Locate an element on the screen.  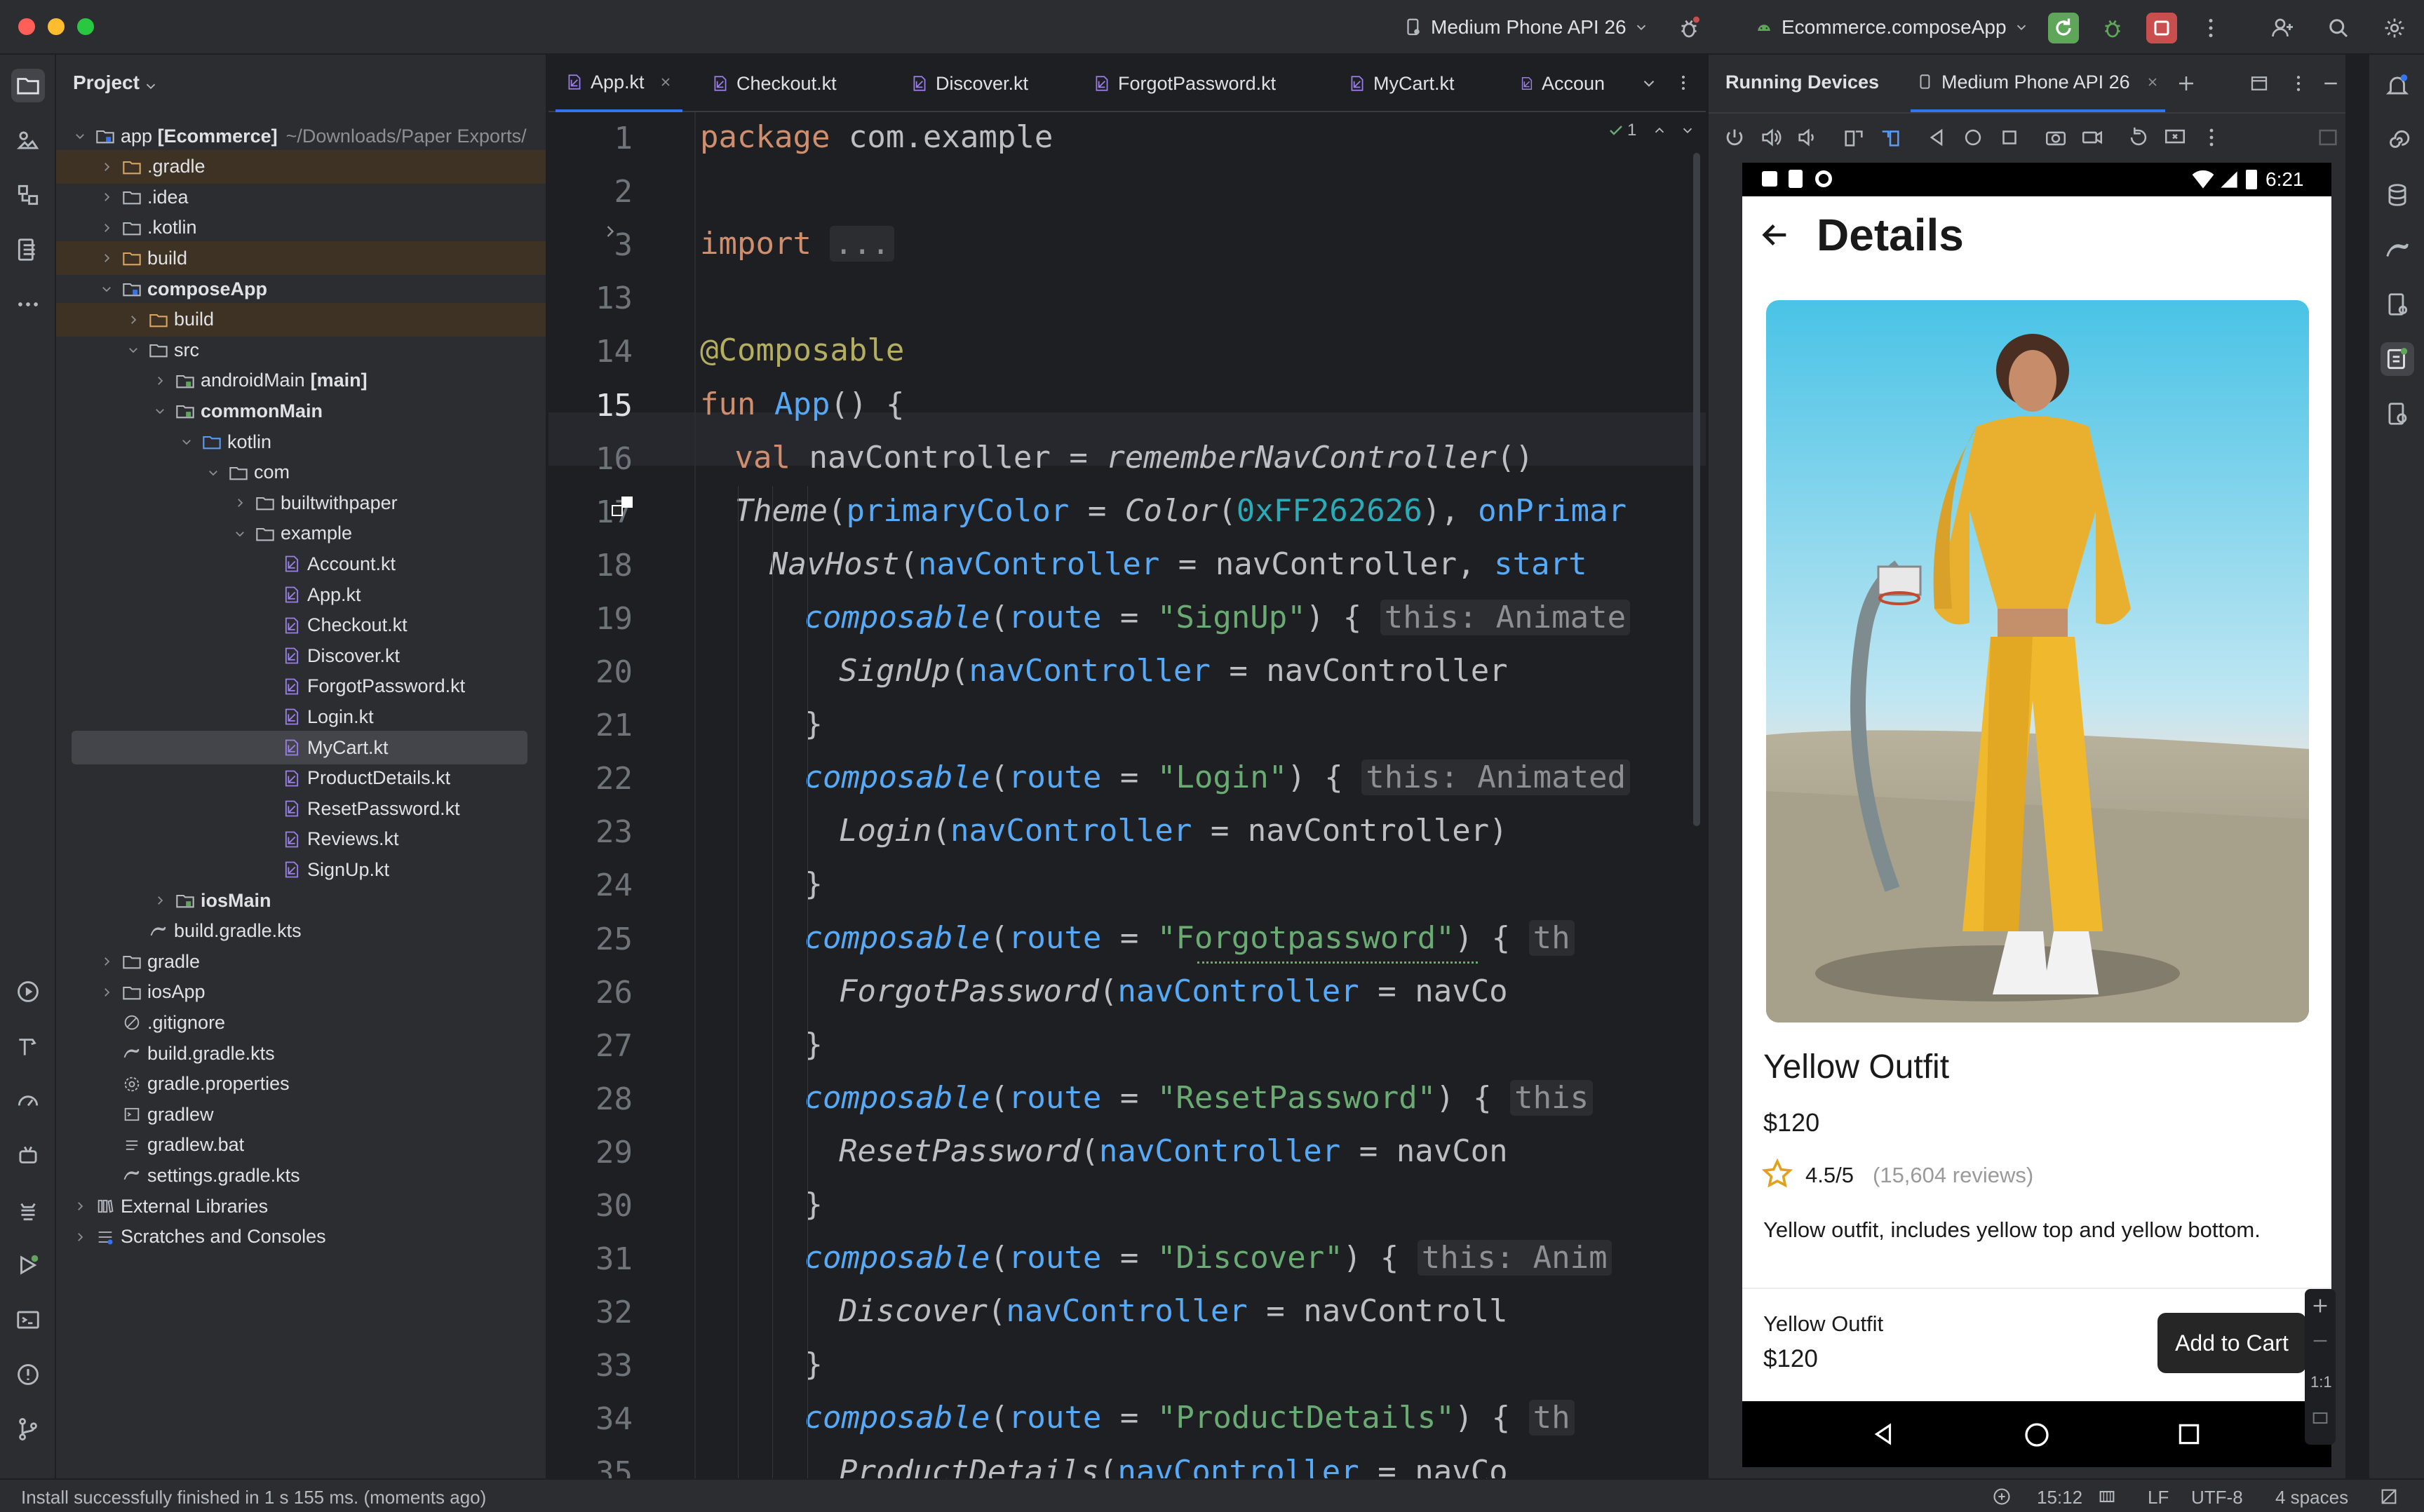
zoom-out-icon is located at coordinates (2320, 1341).